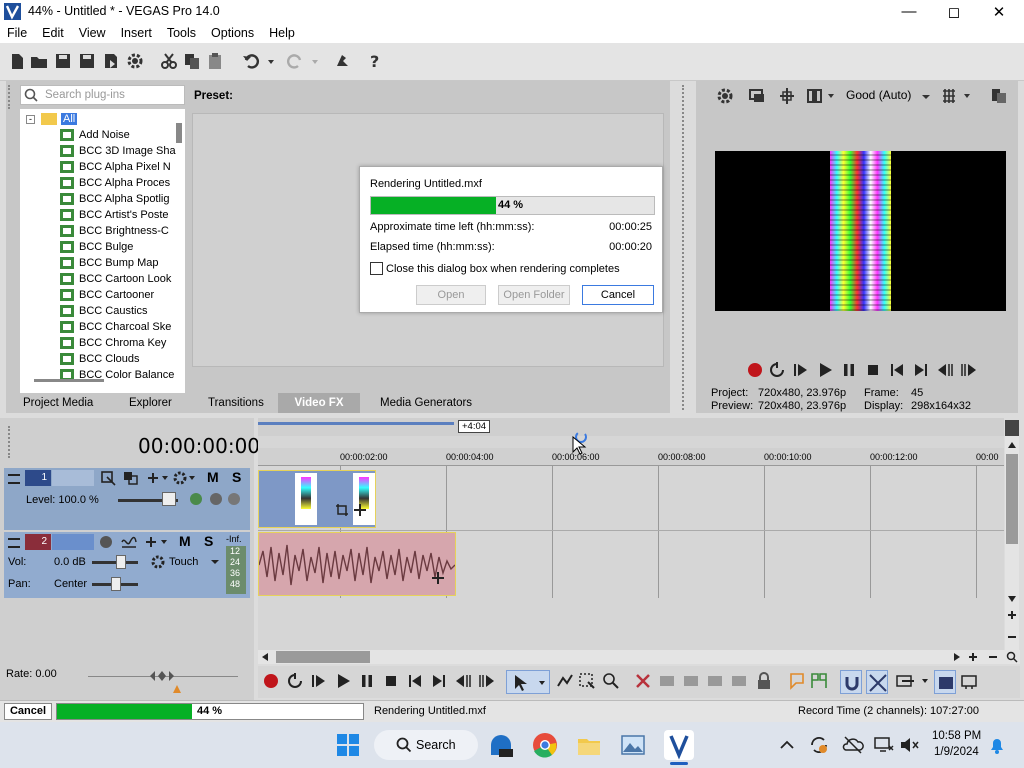 This screenshot has height=768, width=1024. Describe the element at coordinates (102, 95) in the screenshot. I see `plugin-search-input: Search plug-ins` at that location.